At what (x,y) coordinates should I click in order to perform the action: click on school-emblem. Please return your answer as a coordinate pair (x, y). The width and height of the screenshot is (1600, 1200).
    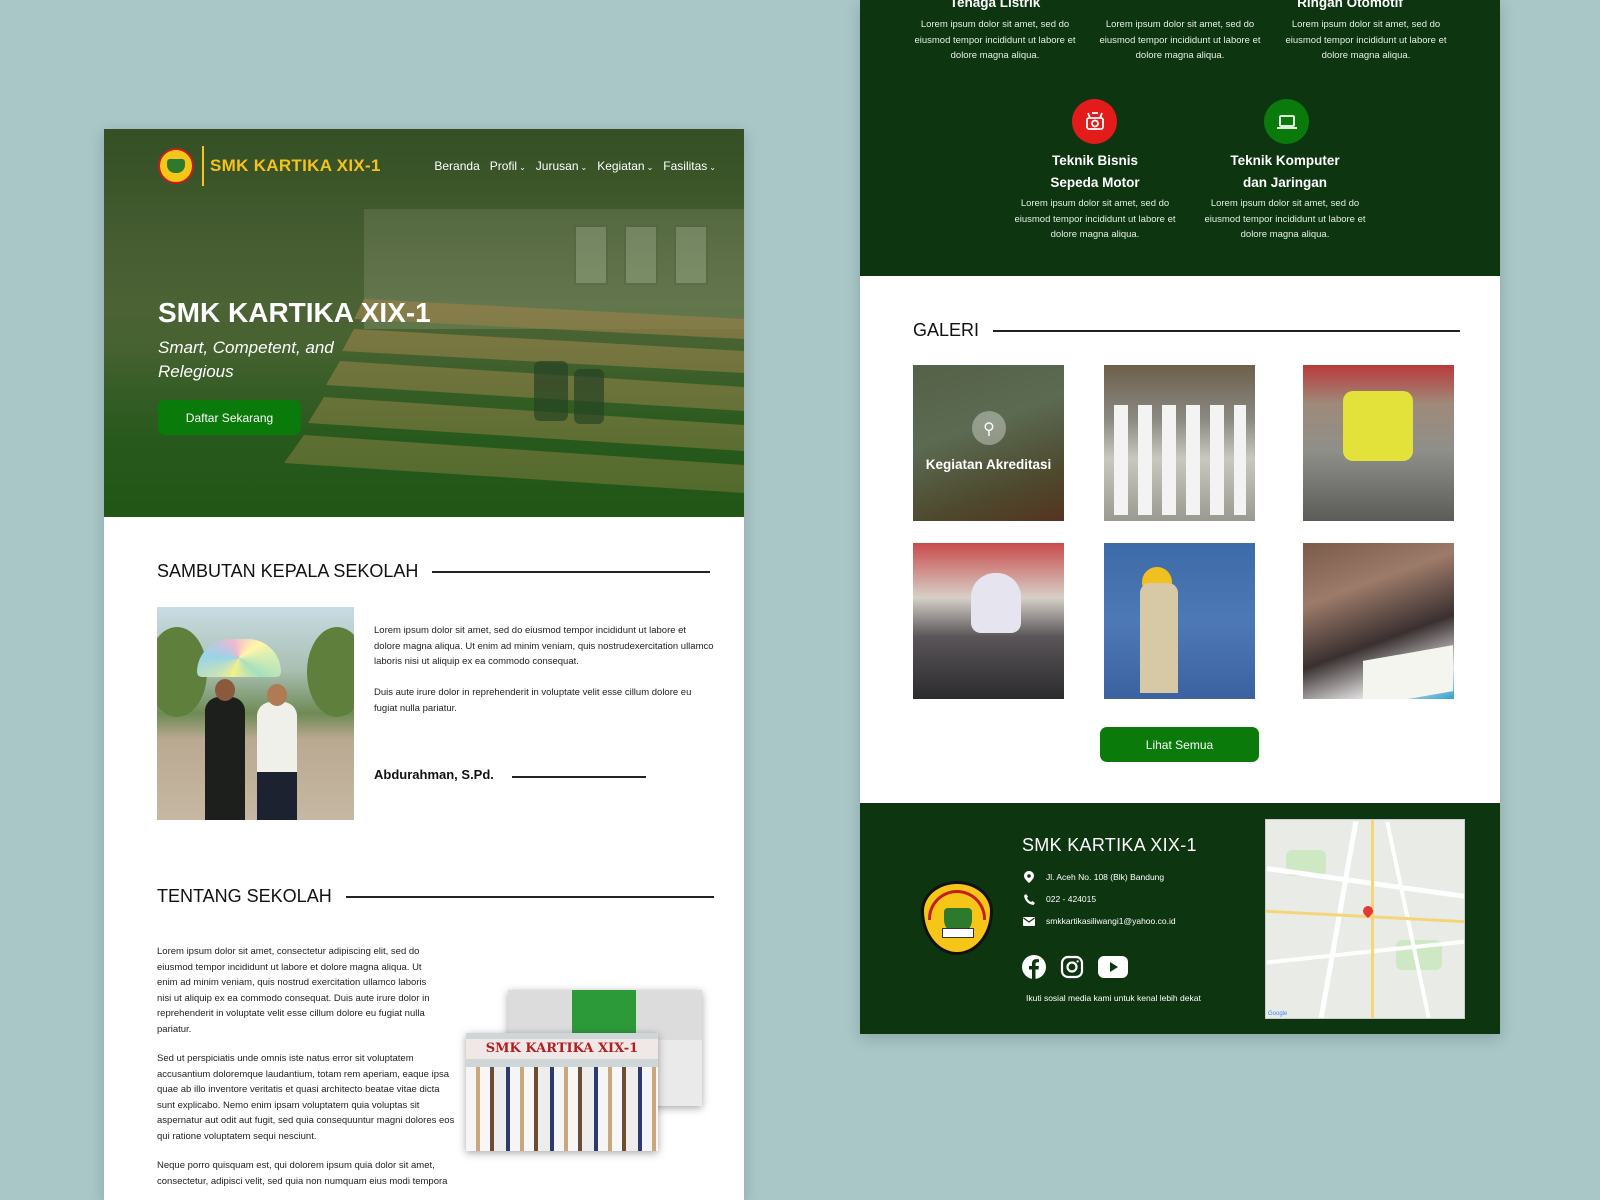
    Looking at the image, I should click on (957, 918).